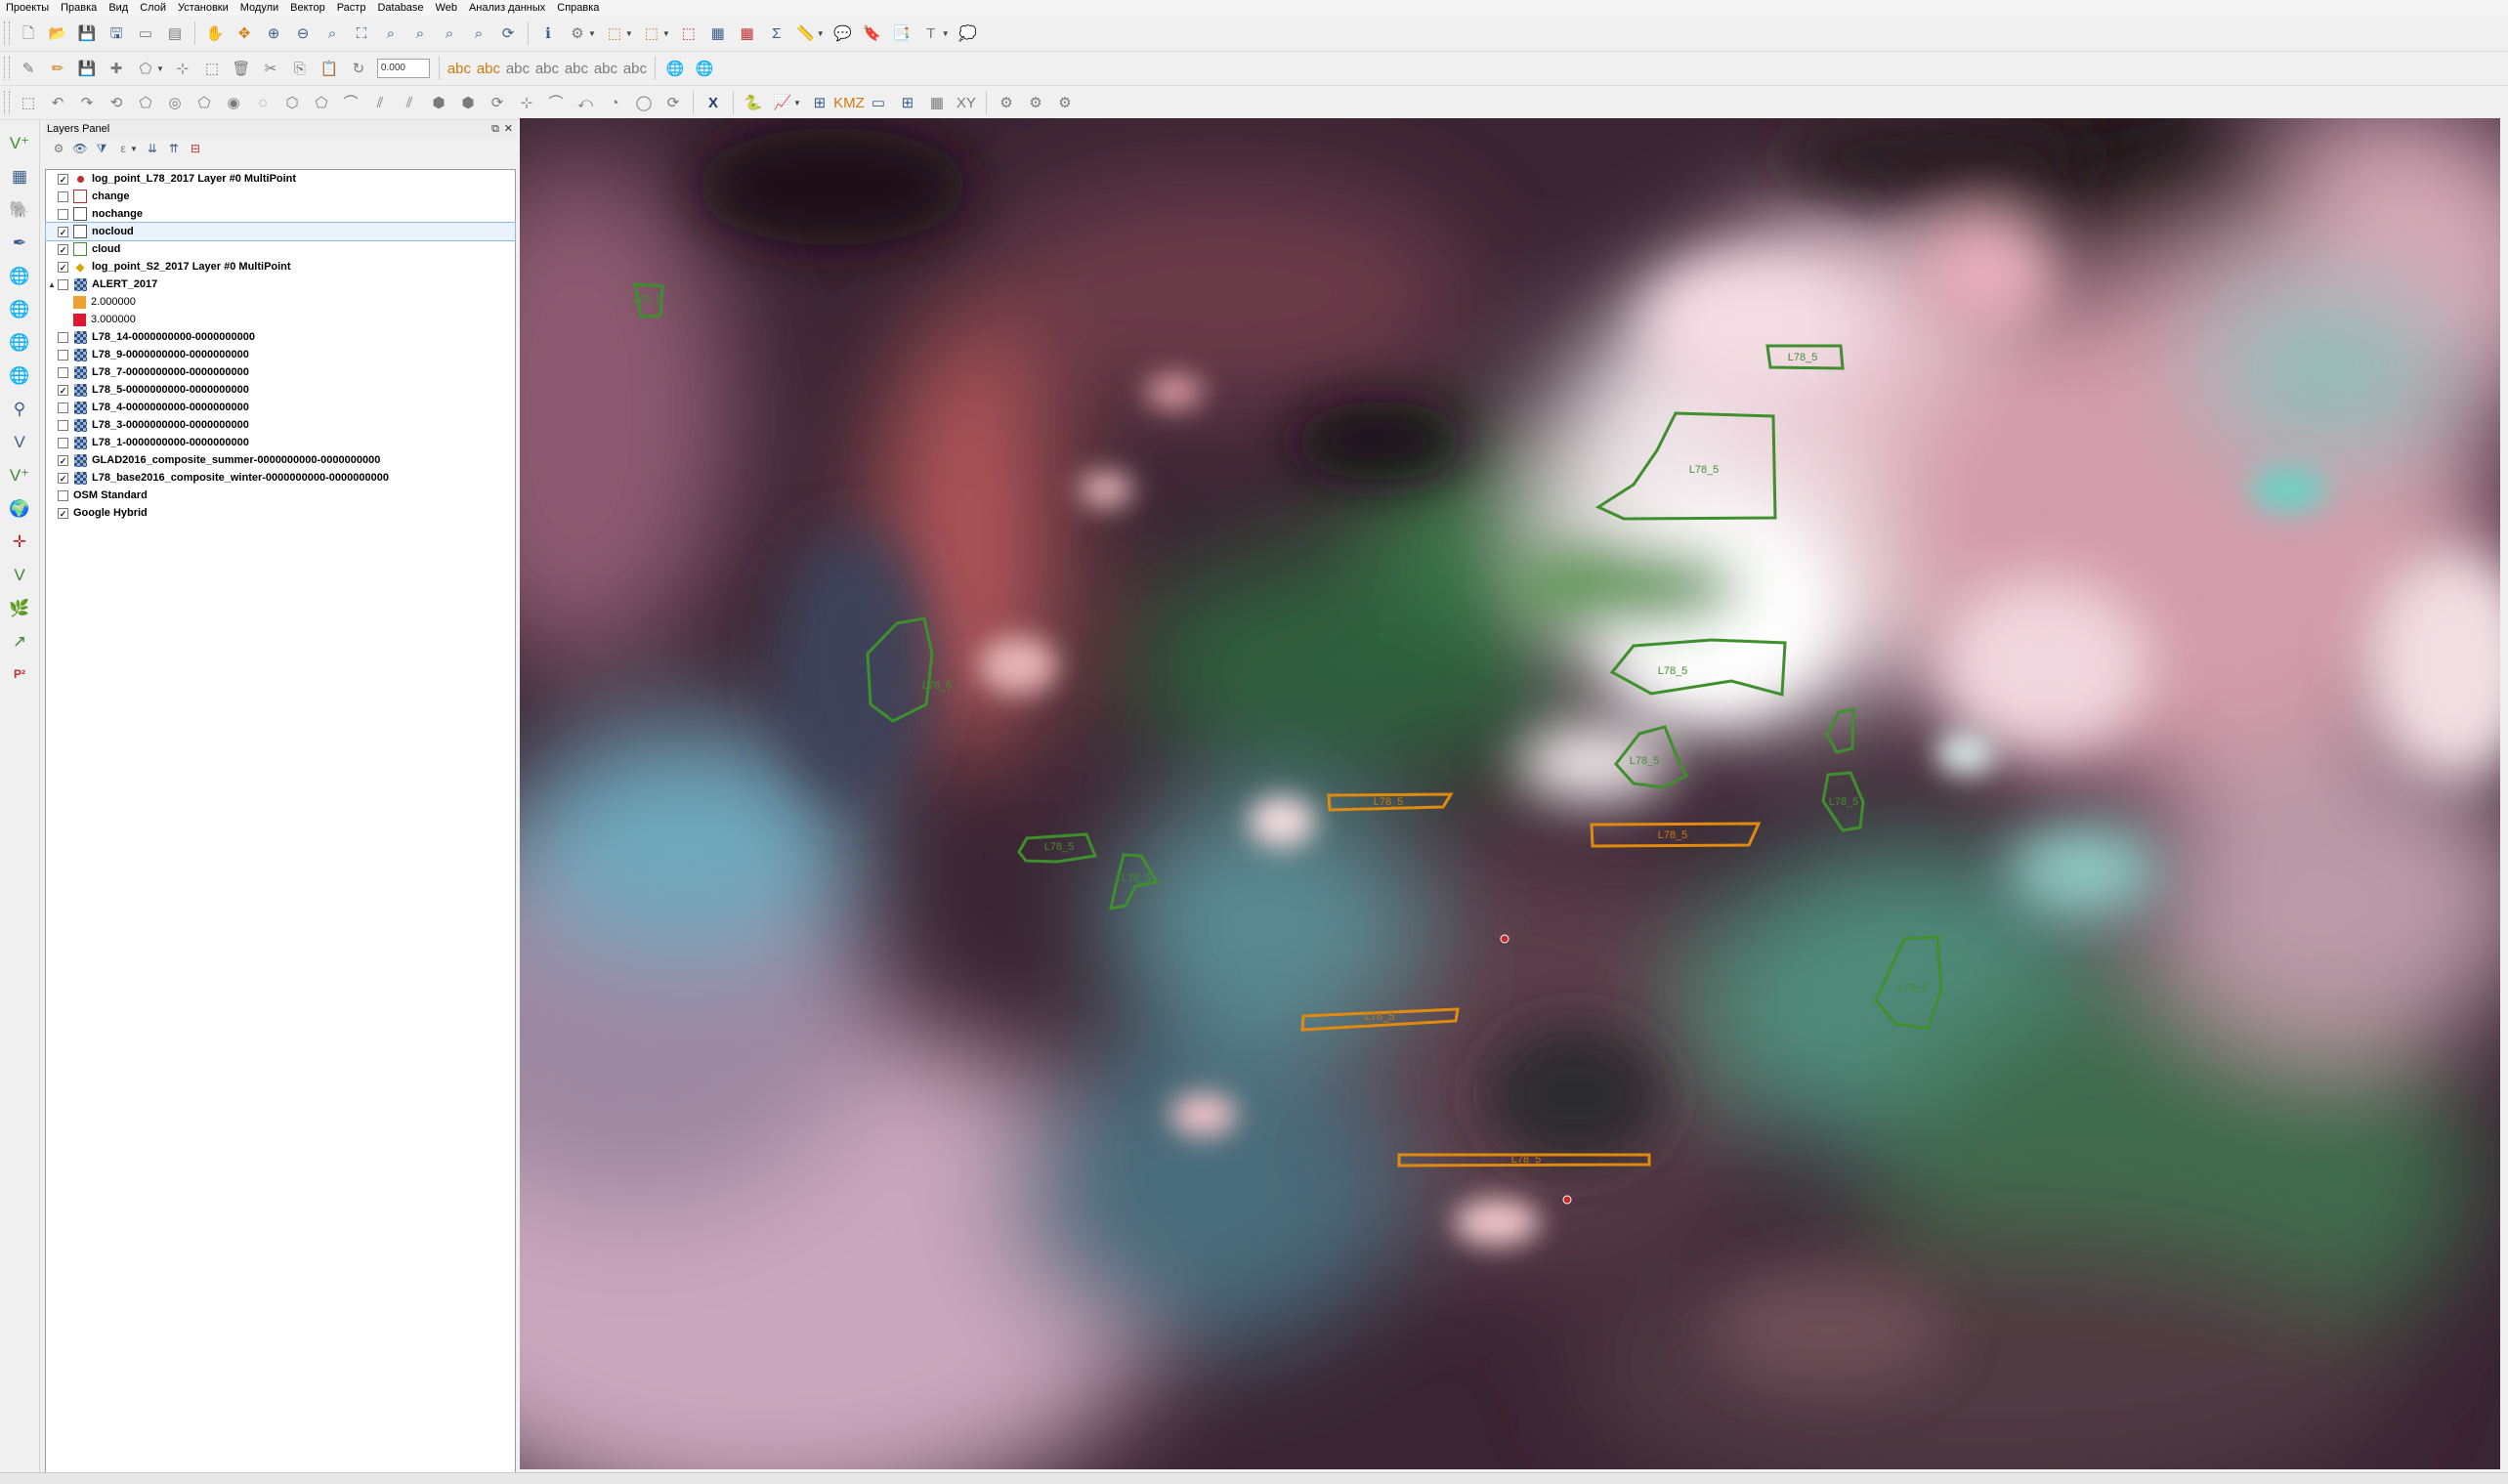 This screenshot has height=1484, width=2508. I want to click on menu-item: Database, so click(400, 8).